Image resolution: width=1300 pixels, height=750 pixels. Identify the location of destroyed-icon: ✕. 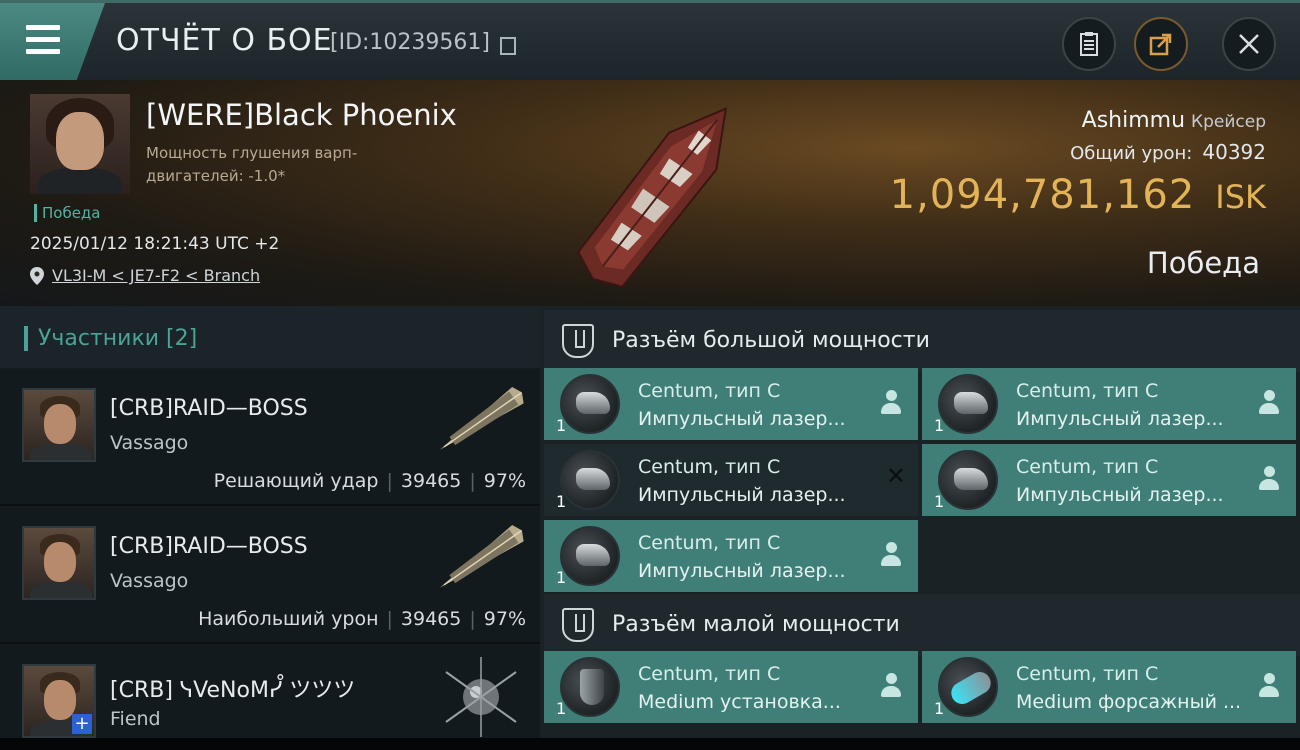
(895, 476).